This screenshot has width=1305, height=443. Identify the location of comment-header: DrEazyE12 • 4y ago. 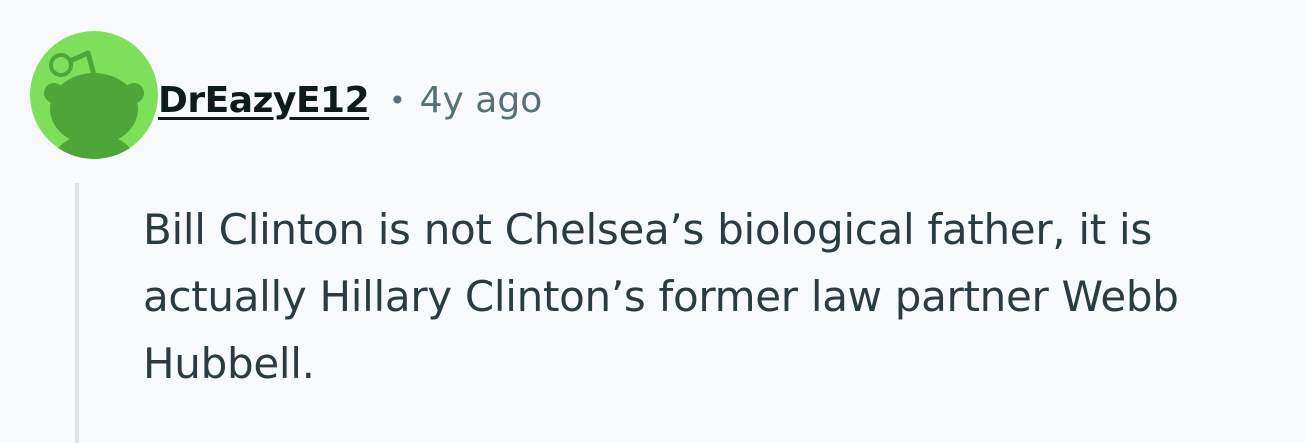
(350, 100).